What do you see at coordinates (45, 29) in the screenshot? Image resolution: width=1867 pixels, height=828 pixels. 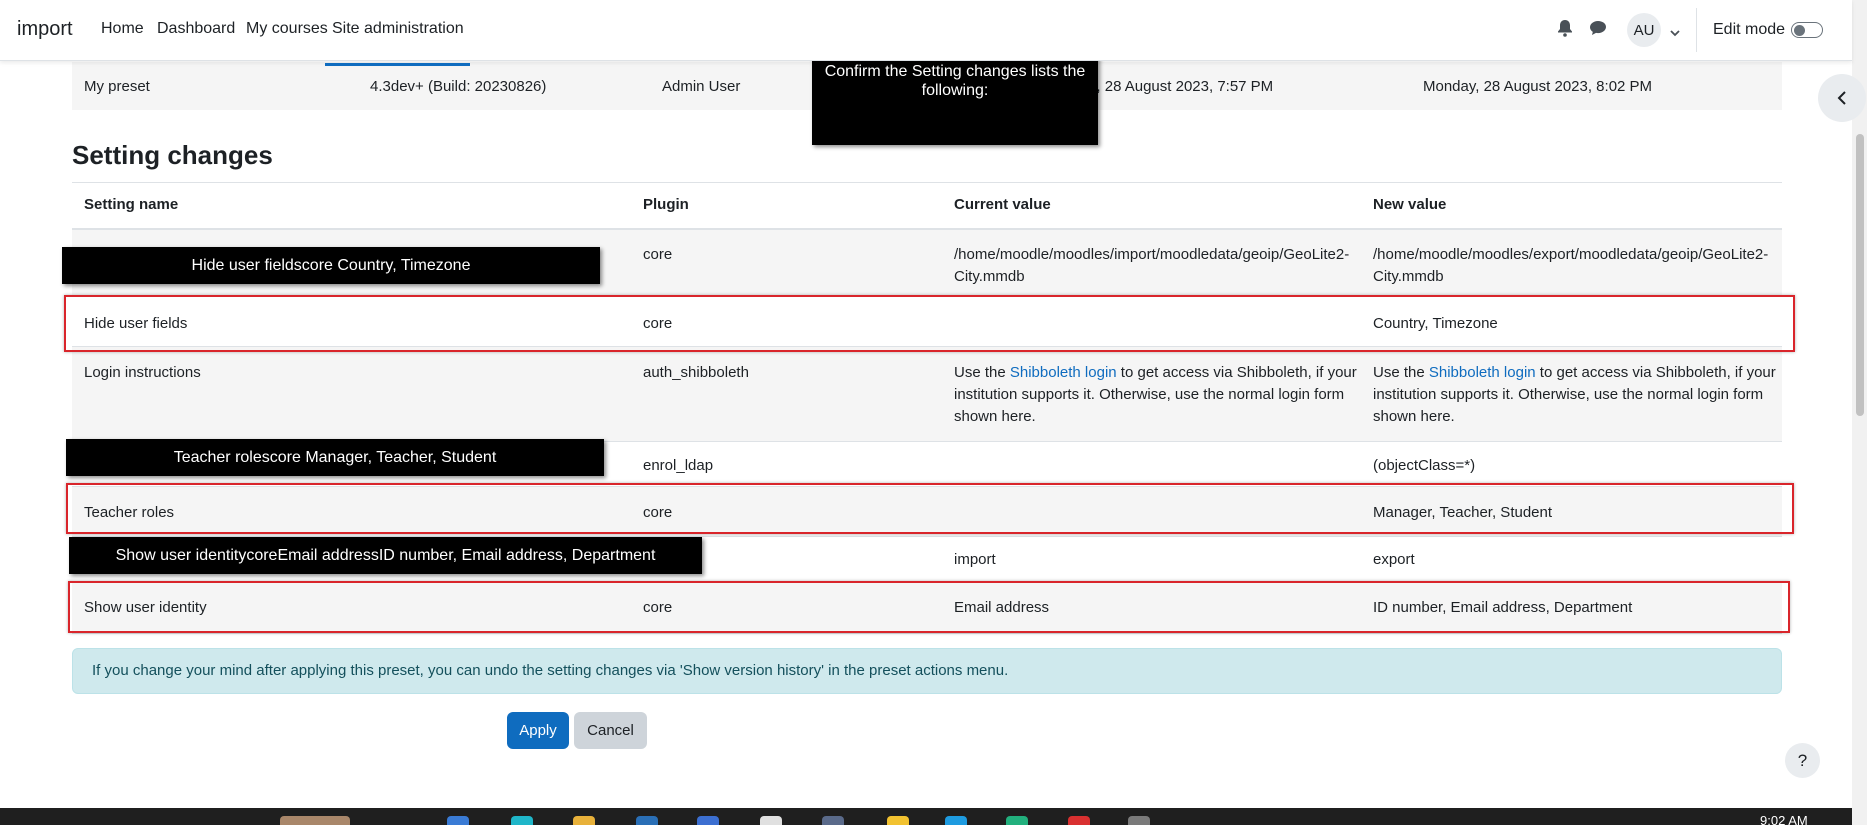 I see `site-brand: import` at bounding box center [45, 29].